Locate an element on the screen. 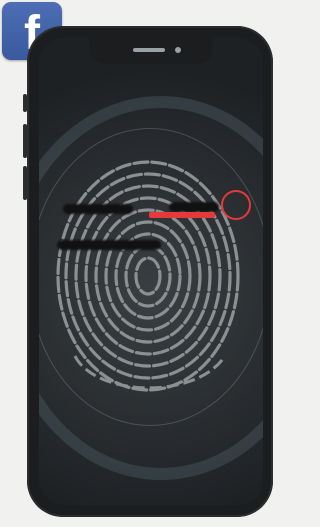  volume-up-button is located at coordinates (25, 141).